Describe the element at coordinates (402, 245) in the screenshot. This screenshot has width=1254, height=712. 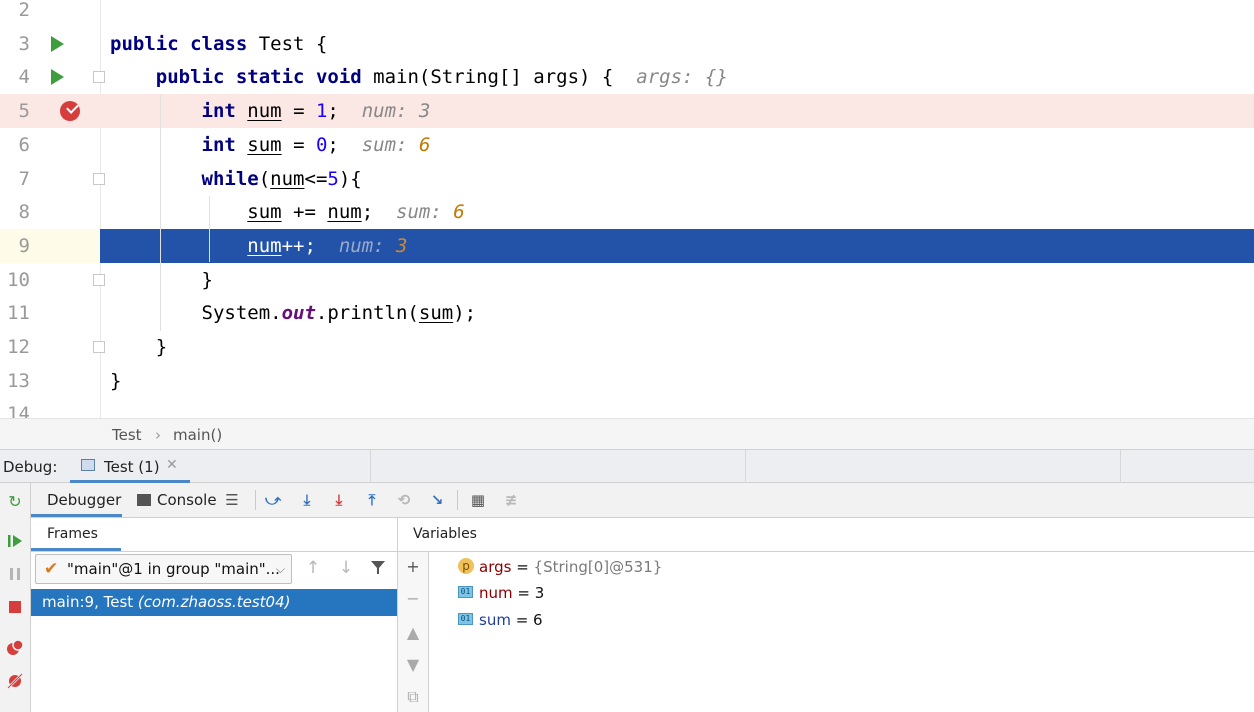
I see `inline-debug-value: 3` at that location.